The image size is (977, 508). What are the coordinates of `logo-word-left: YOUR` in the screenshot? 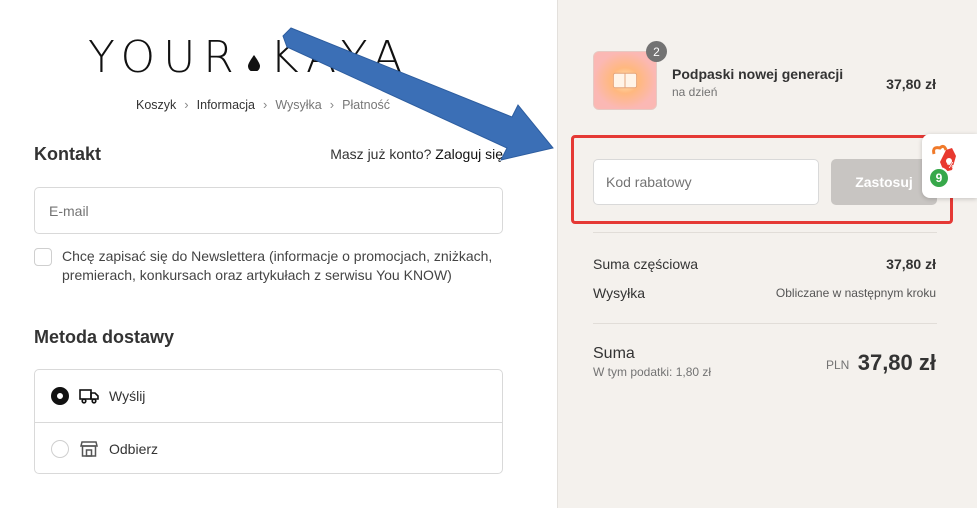 It's located at (165, 57).